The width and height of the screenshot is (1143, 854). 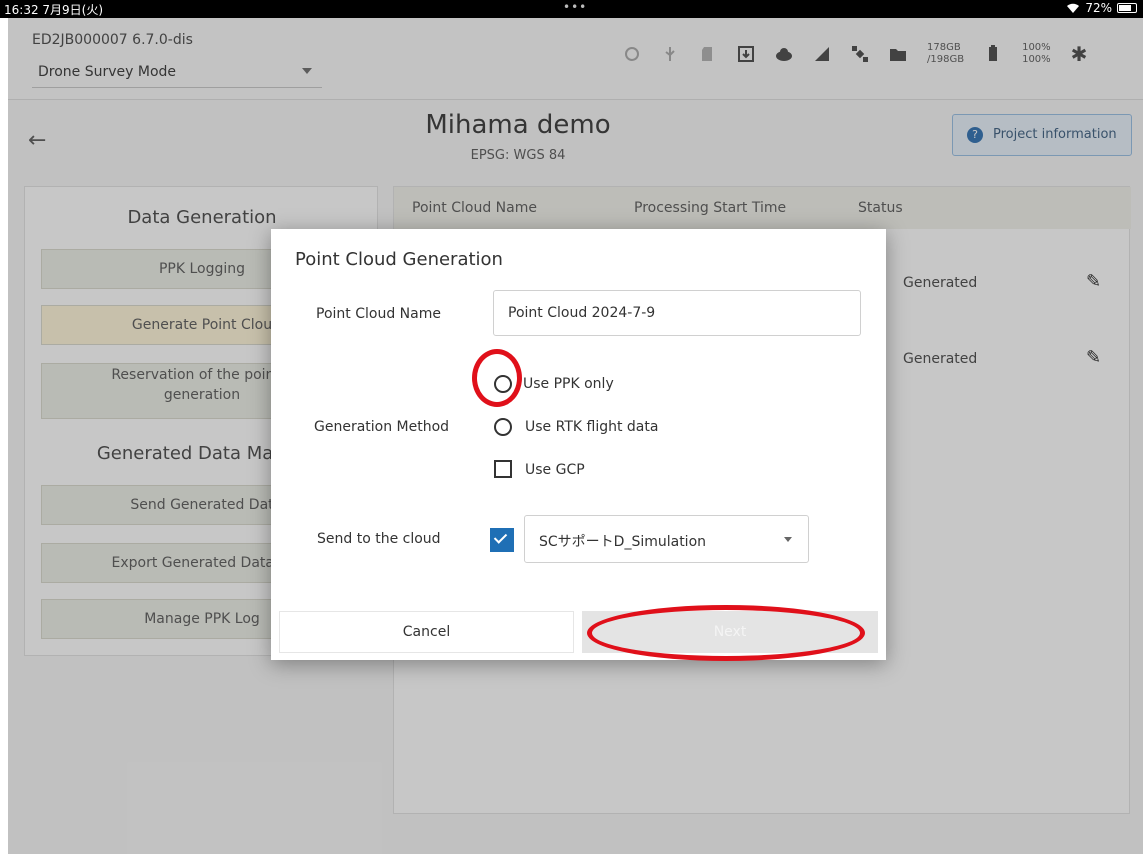 What do you see at coordinates (623, 542) in the screenshot?
I see `cloud-destination-value: SCサポートD_Simulation` at bounding box center [623, 542].